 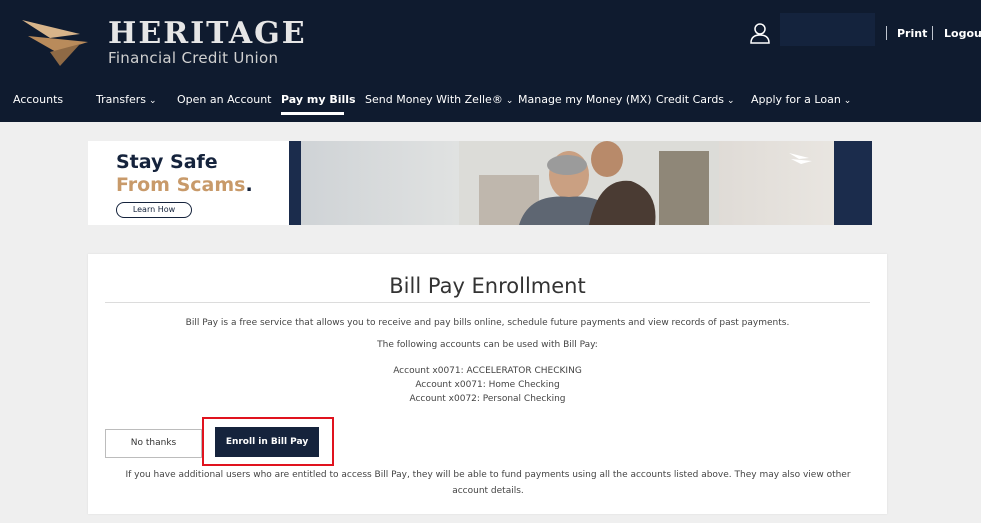 I want to click on banner-accent-bar, so click(x=853, y=183).